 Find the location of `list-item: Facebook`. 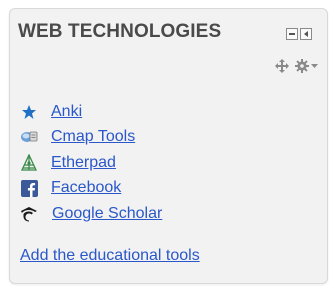

list-item: Facebook is located at coordinates (91, 189).